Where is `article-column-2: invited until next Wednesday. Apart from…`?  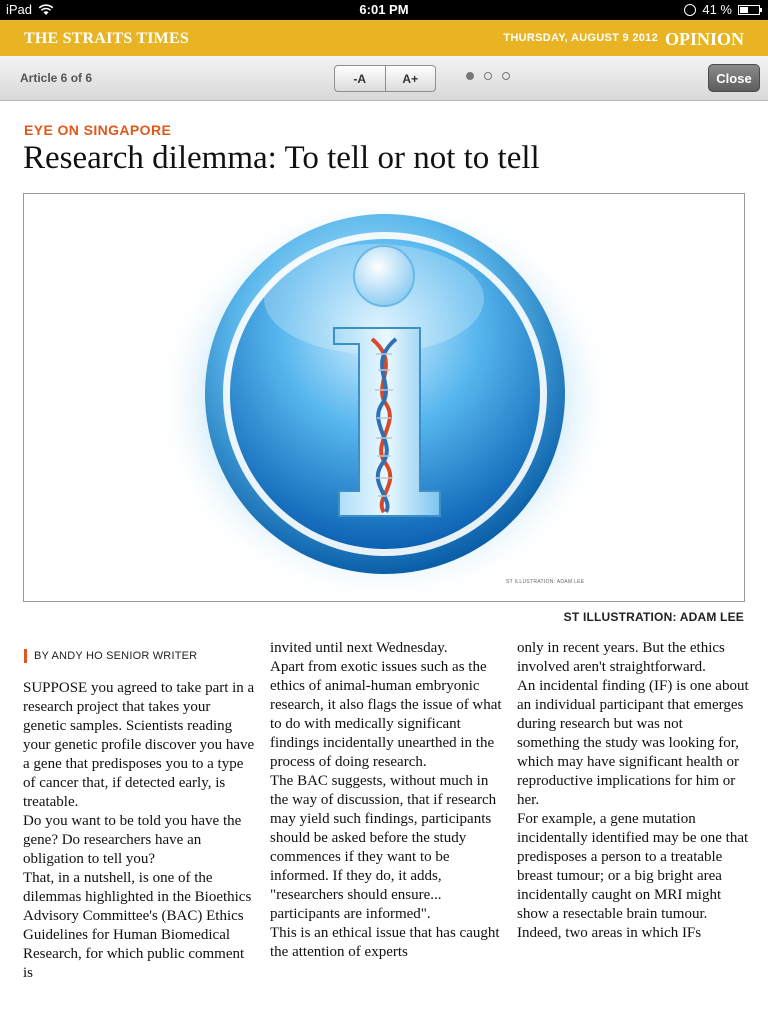
article-column-2: invited until next Wednesday. Apart from… is located at coordinates (386, 800).